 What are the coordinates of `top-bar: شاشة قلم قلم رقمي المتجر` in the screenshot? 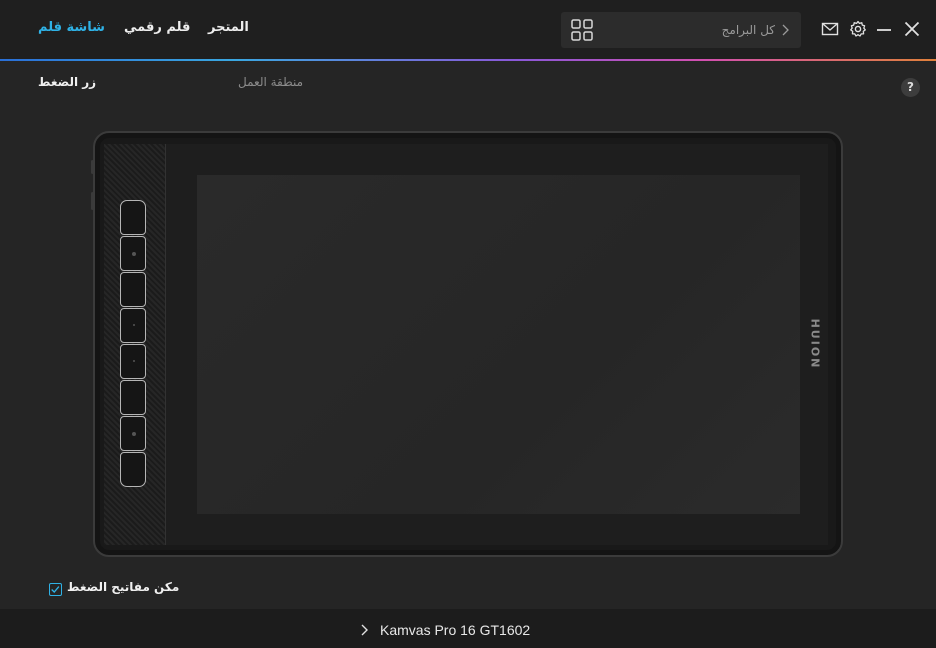 It's located at (468, 30).